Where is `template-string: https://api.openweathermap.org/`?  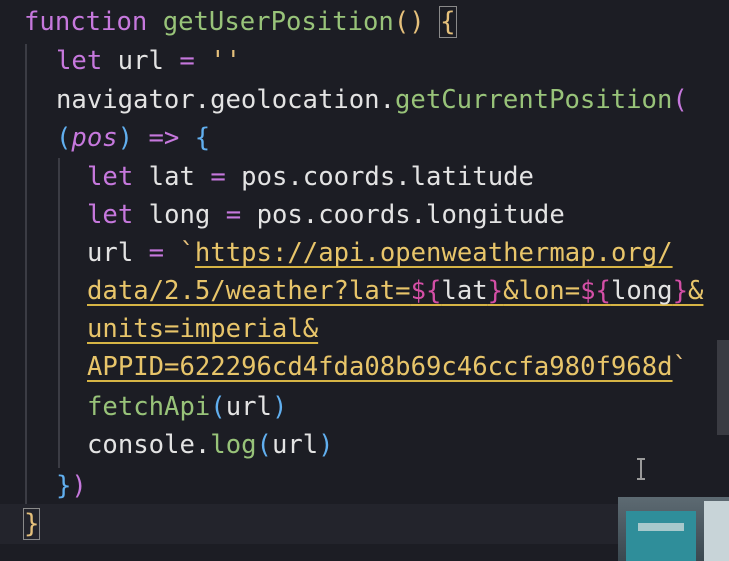 template-string: https://api.openweathermap.org/ is located at coordinates (433, 253).